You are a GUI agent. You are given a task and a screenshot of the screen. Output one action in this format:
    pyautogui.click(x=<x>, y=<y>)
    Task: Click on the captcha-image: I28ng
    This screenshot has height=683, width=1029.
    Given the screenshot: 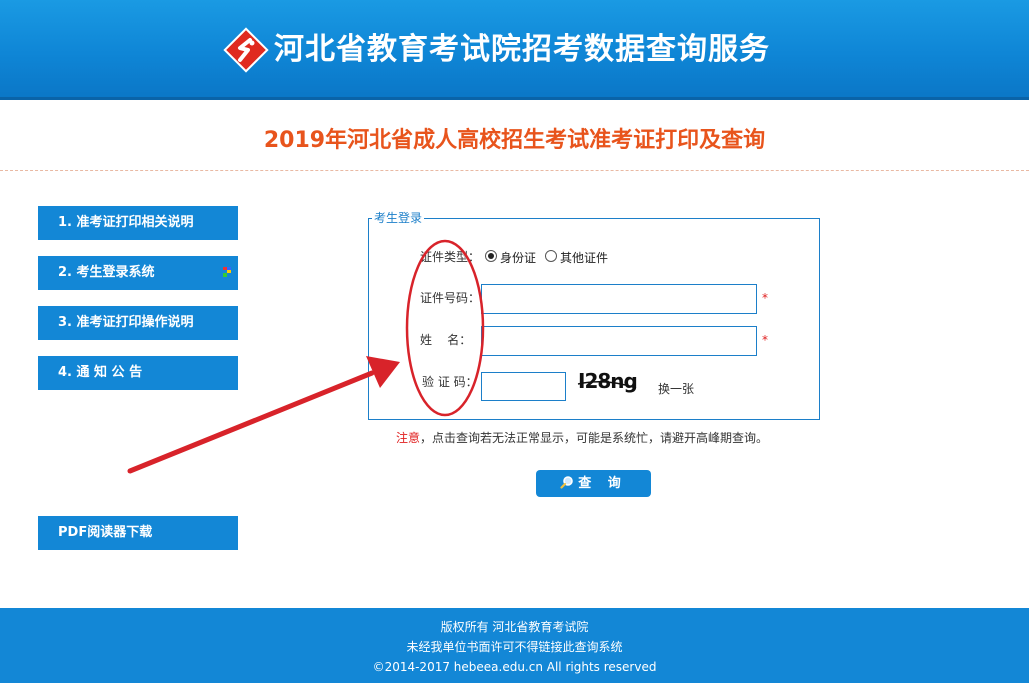 What is the action you would take?
    pyautogui.click(x=613, y=381)
    